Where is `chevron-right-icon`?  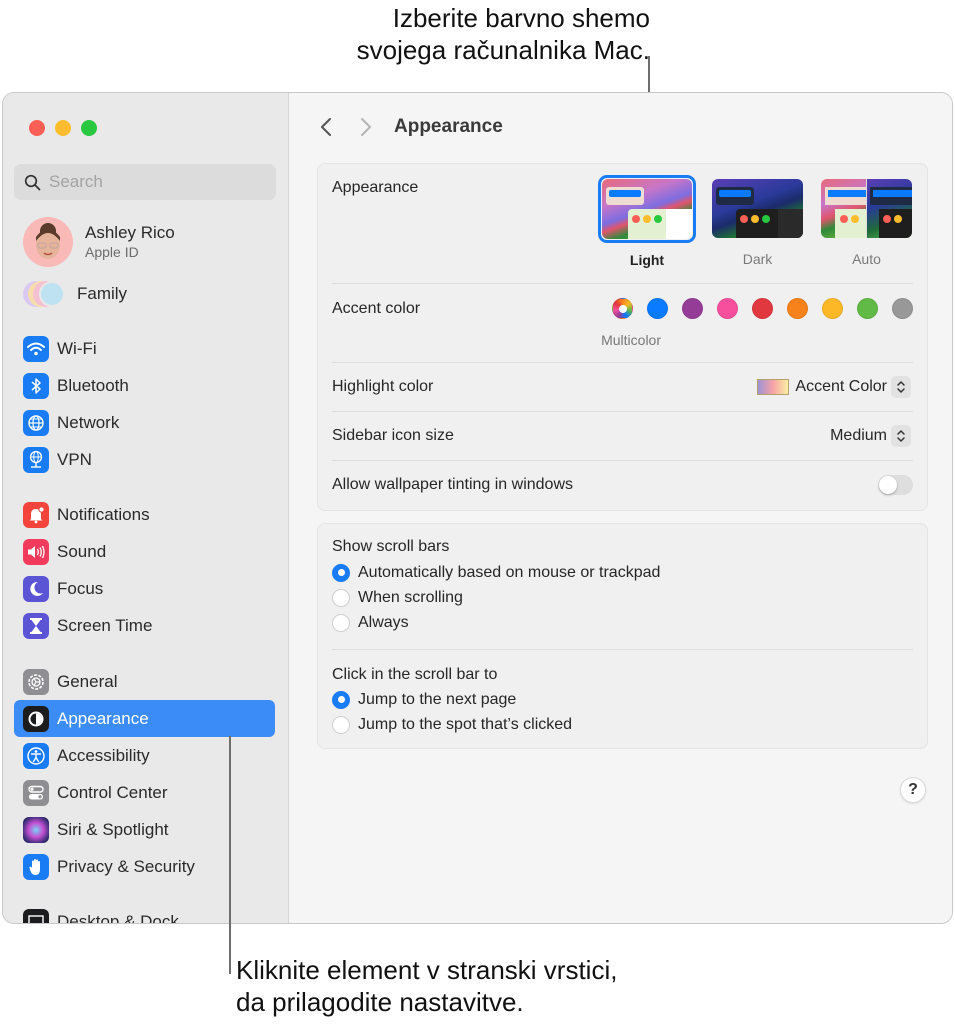 chevron-right-icon is located at coordinates (366, 127).